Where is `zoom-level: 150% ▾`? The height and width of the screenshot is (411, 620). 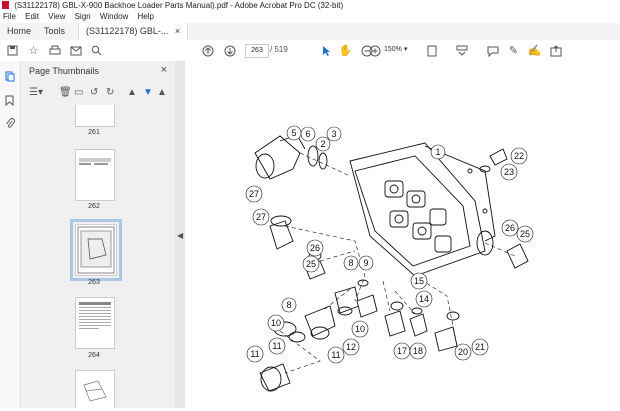 zoom-level: 150% ▾ is located at coordinates (397, 50).